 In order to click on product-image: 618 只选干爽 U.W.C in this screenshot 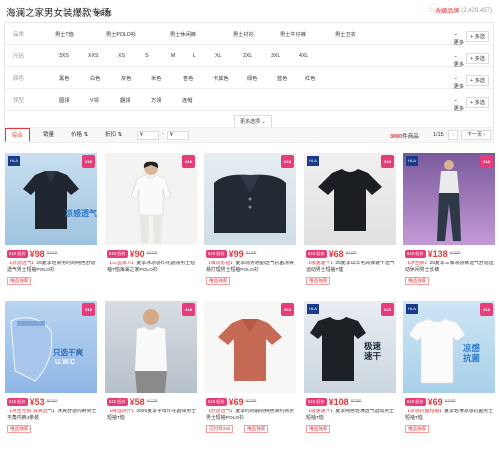, I will do `click(51, 347)`.